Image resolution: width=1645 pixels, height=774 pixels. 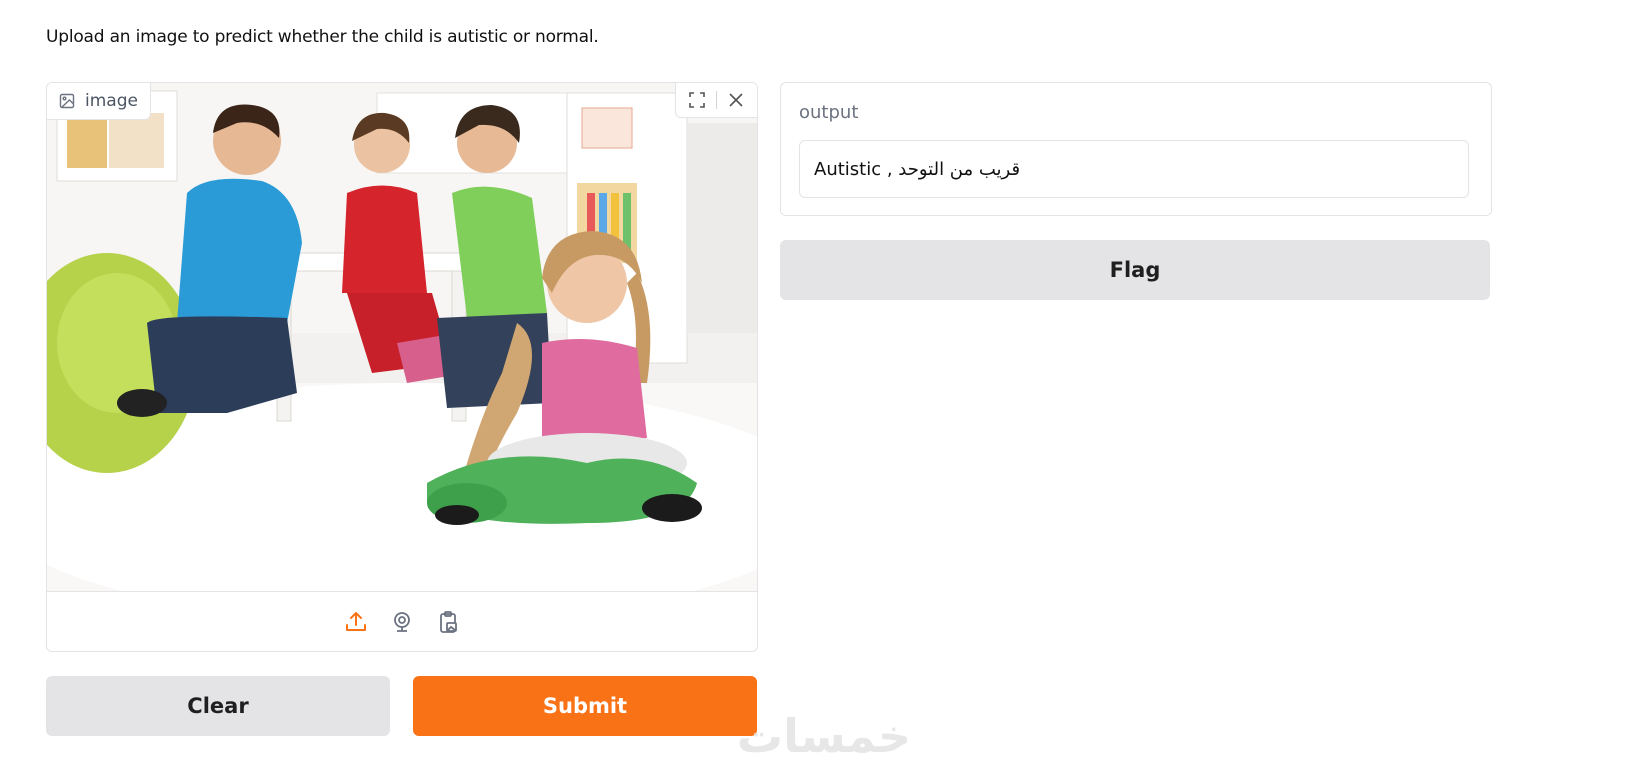 What do you see at coordinates (111, 101) in the screenshot?
I see `image-label-text: image` at bounding box center [111, 101].